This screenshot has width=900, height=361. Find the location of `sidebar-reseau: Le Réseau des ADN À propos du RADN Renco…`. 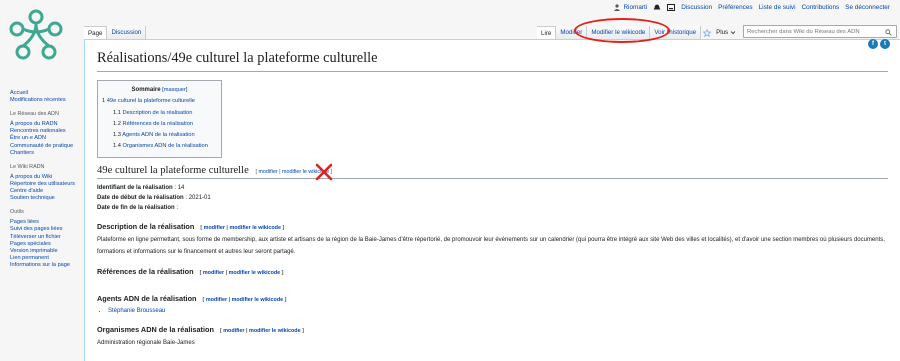

sidebar-reseau: Le Réseau des ADN À propos du RADN Renco… is located at coordinates (47, 134).